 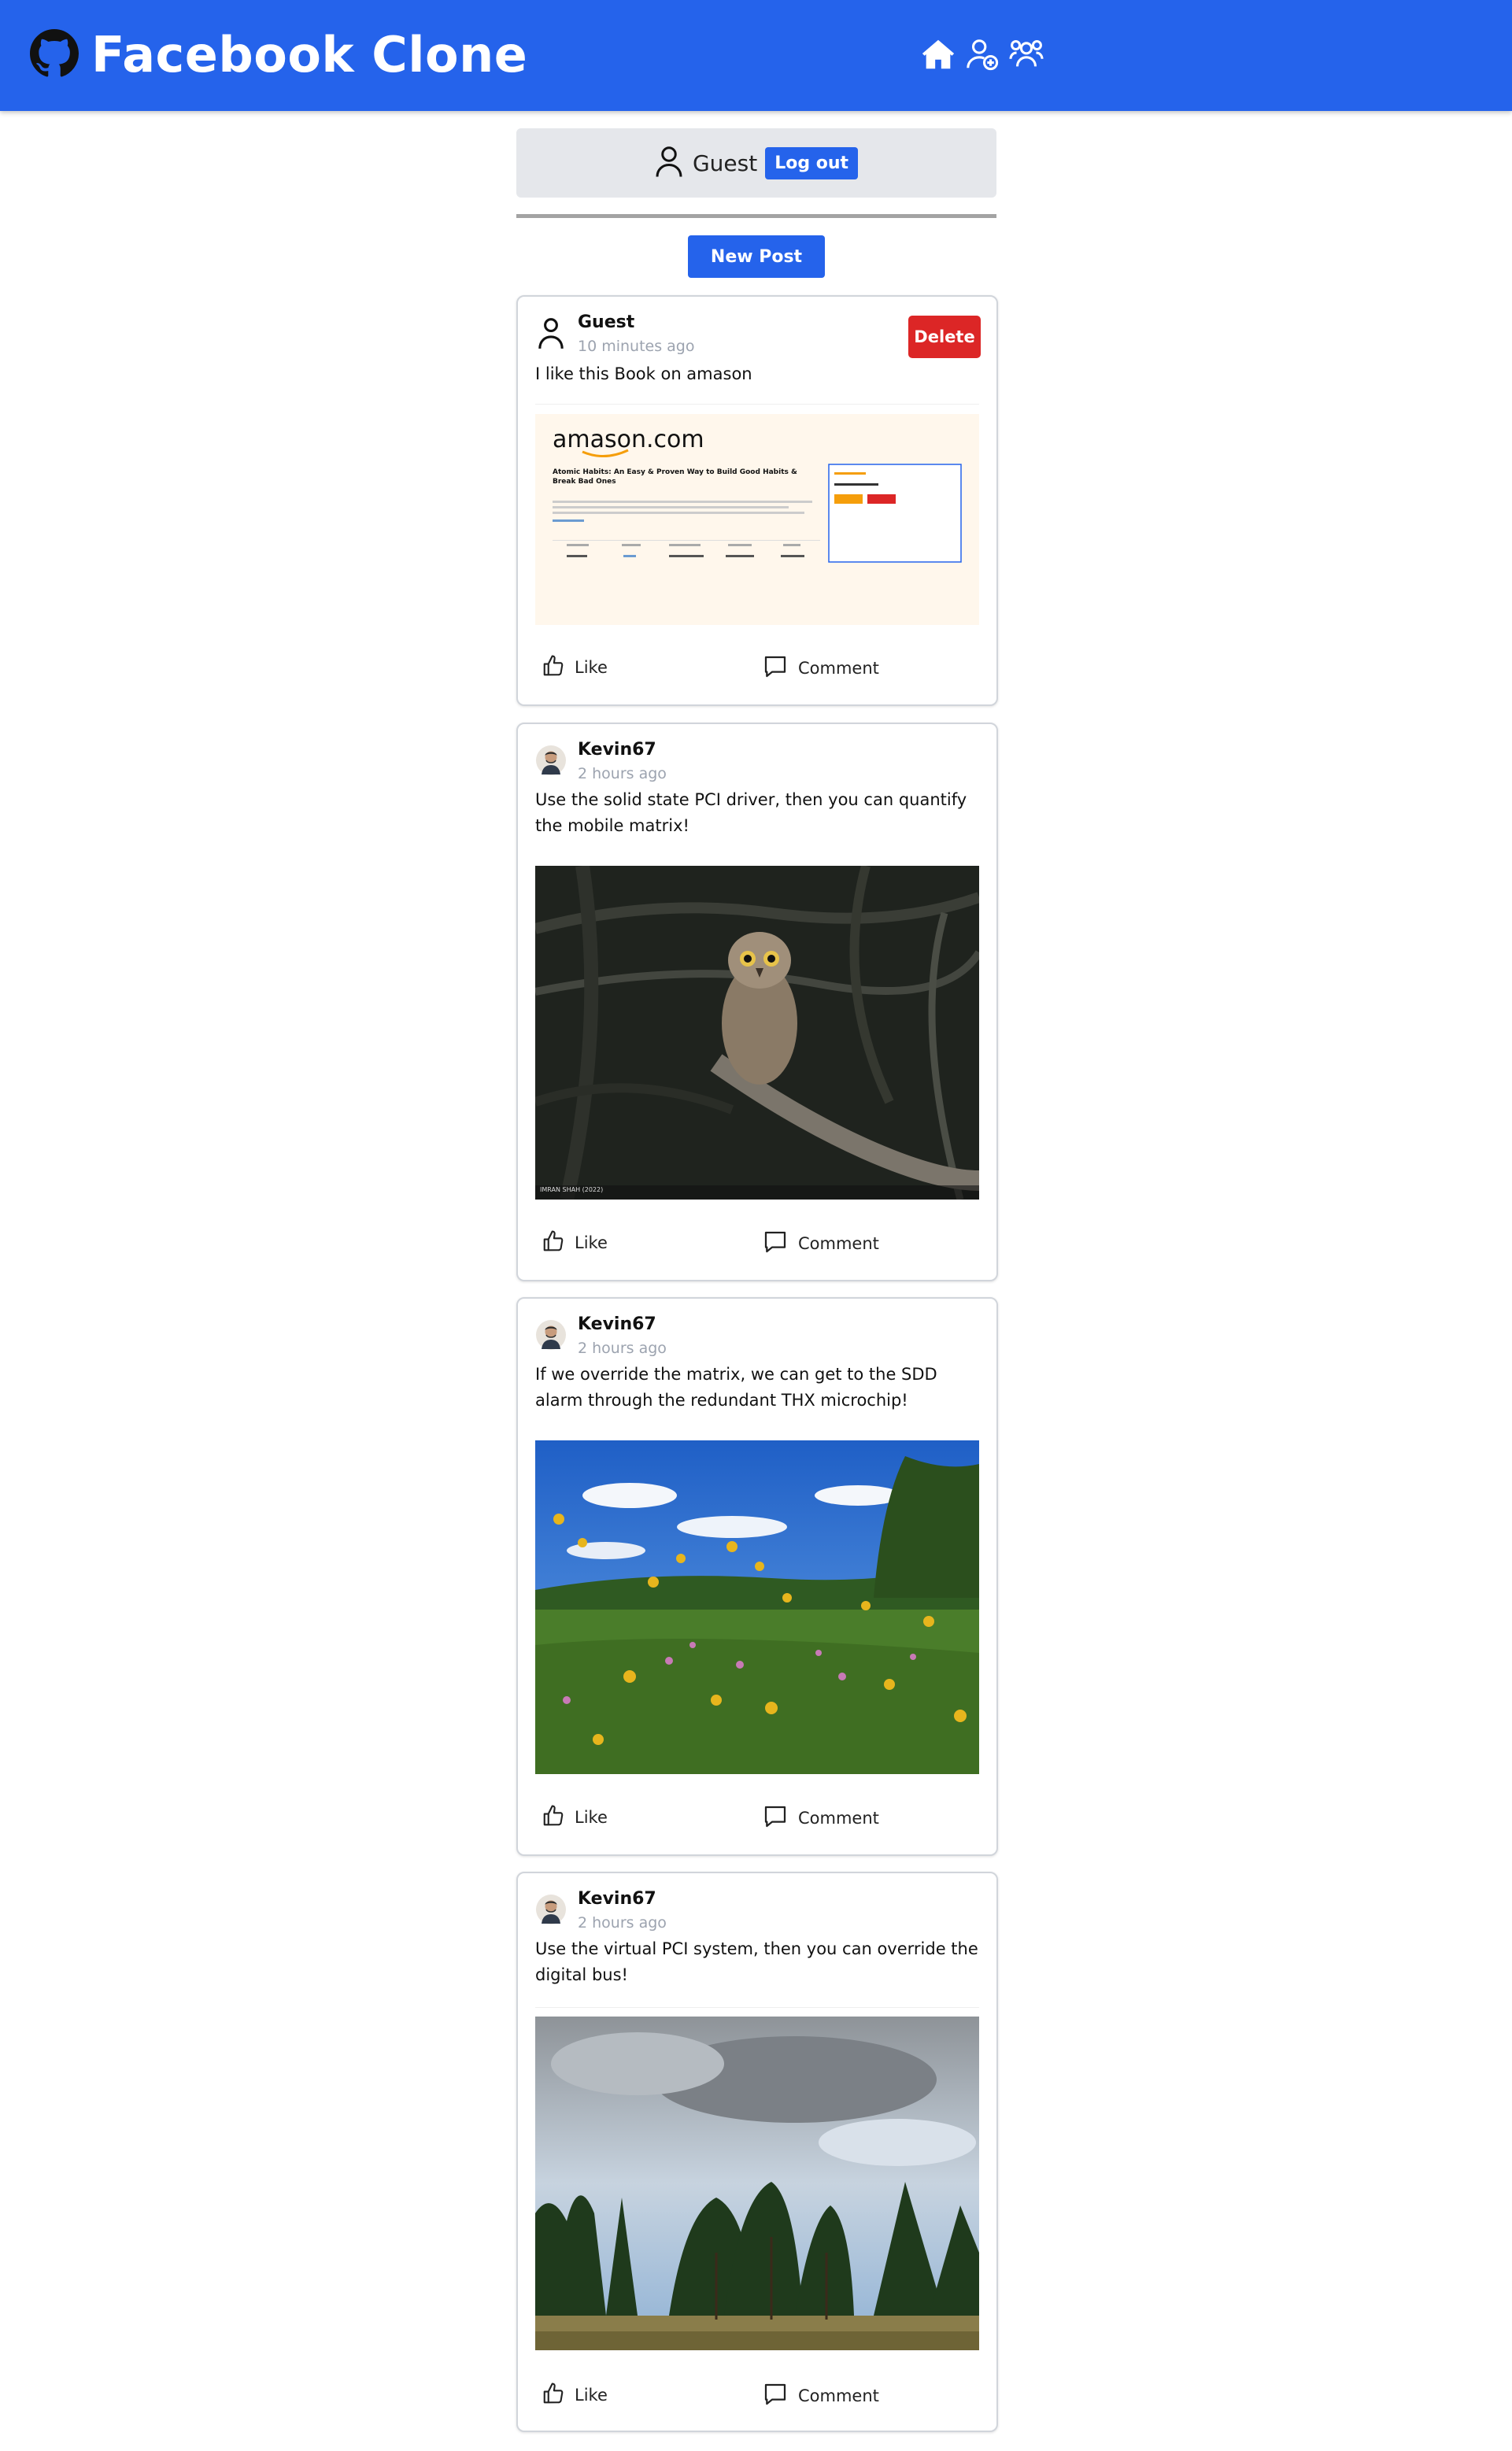 I want to click on photo-caption: IMRAN SHAH (2022), so click(x=571, y=1189).